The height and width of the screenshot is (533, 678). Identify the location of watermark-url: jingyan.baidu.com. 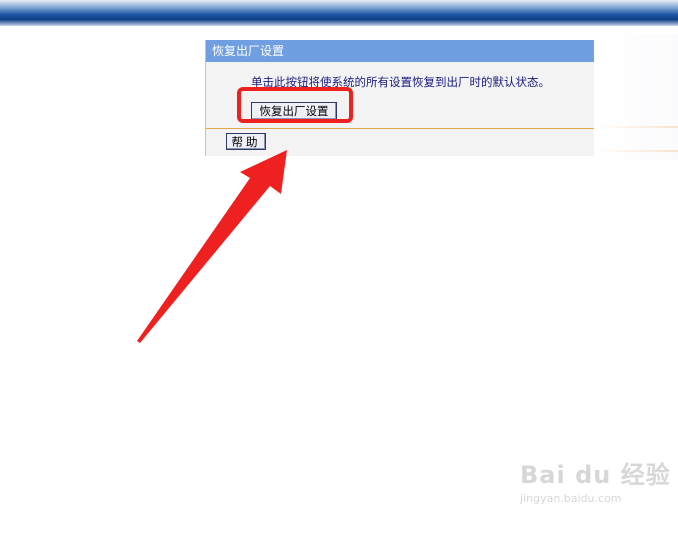
(571, 498).